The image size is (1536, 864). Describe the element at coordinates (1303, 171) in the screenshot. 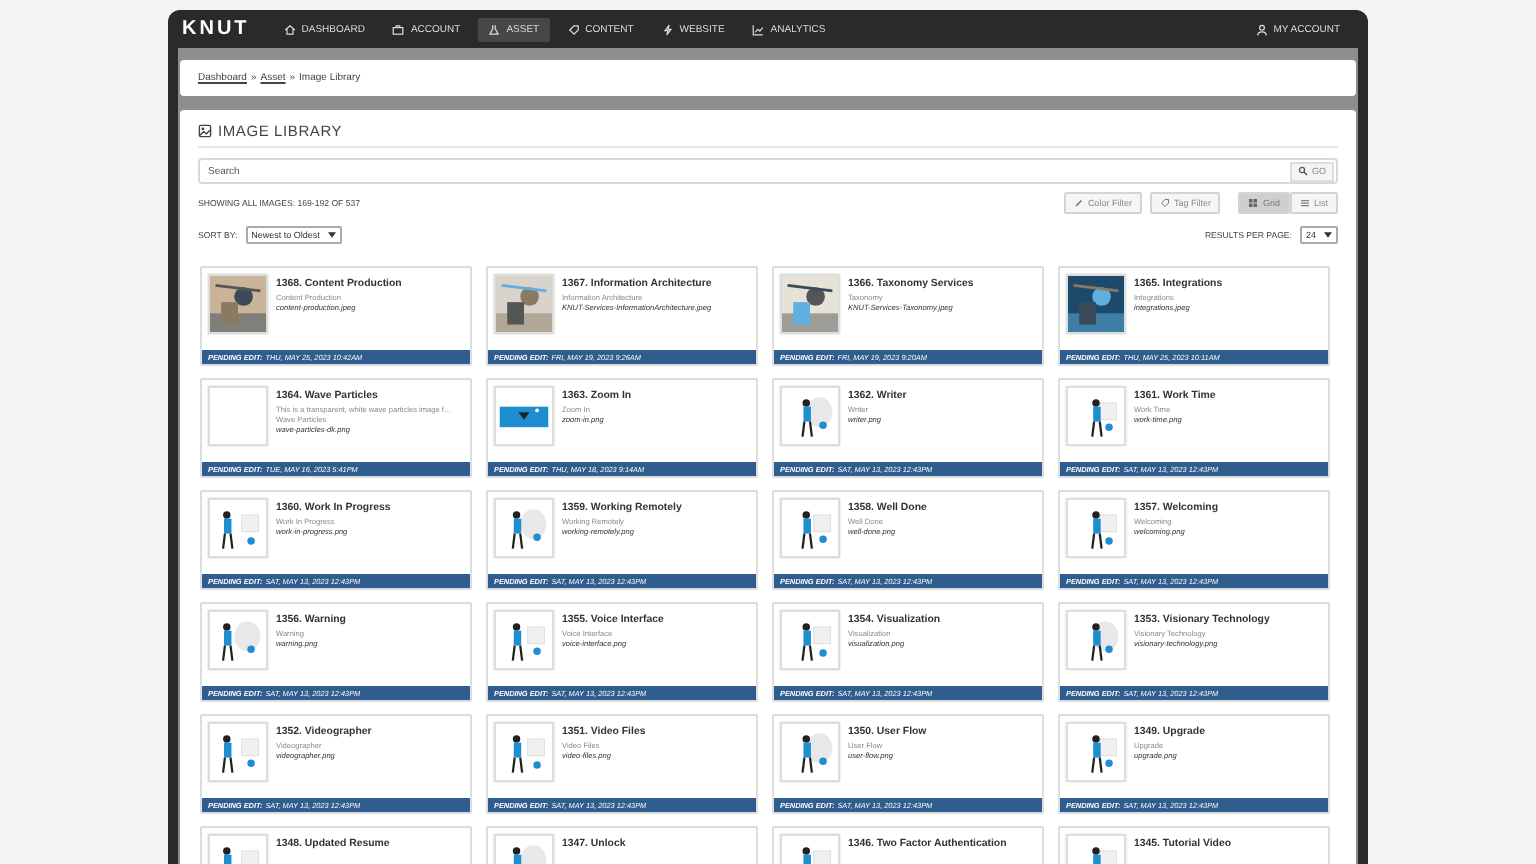

I see `search-icon` at that location.